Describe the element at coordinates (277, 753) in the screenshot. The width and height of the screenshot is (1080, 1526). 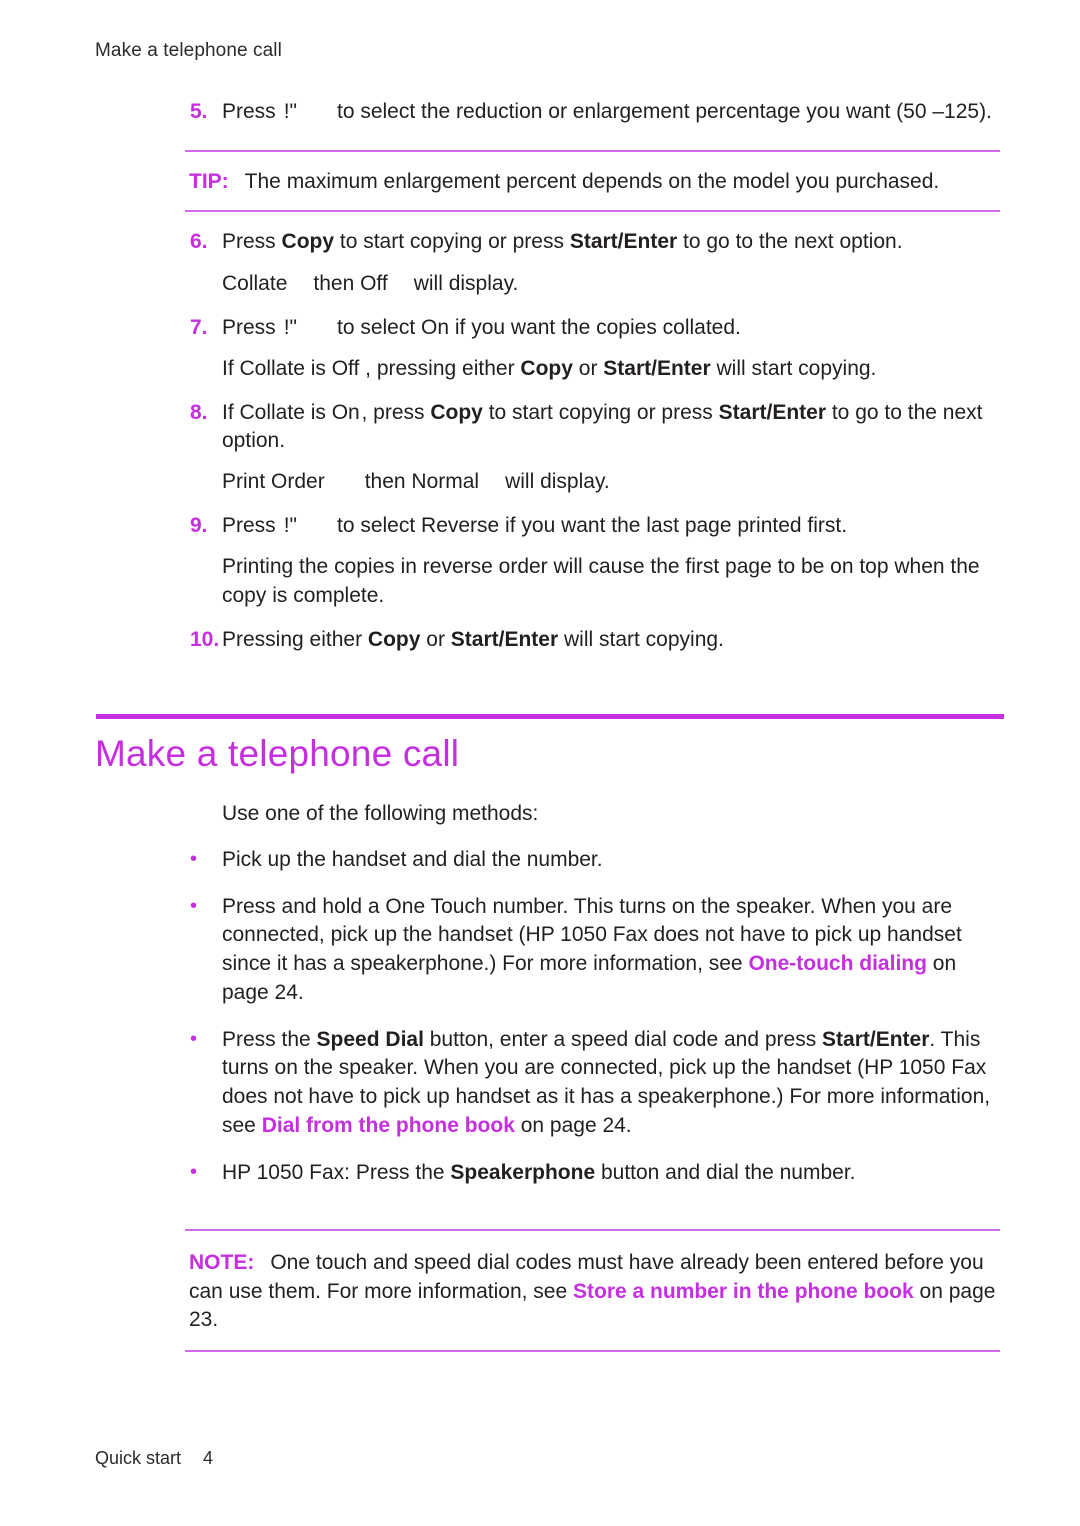
I see `page-title: Make a telephone call` at that location.